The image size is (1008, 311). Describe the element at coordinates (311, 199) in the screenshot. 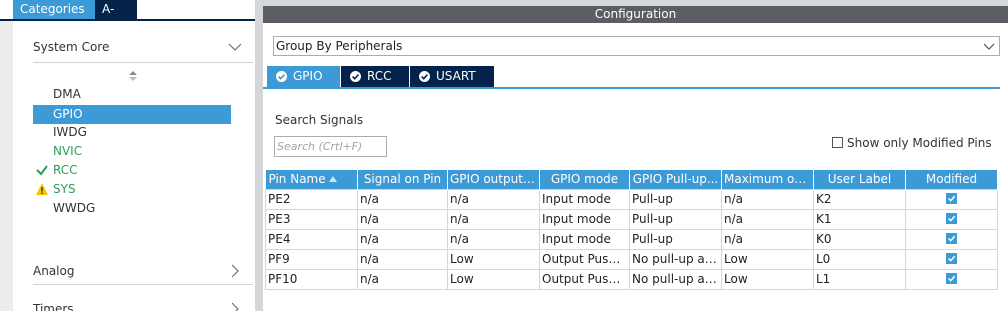

I see `cell-pin-name: PE2` at that location.